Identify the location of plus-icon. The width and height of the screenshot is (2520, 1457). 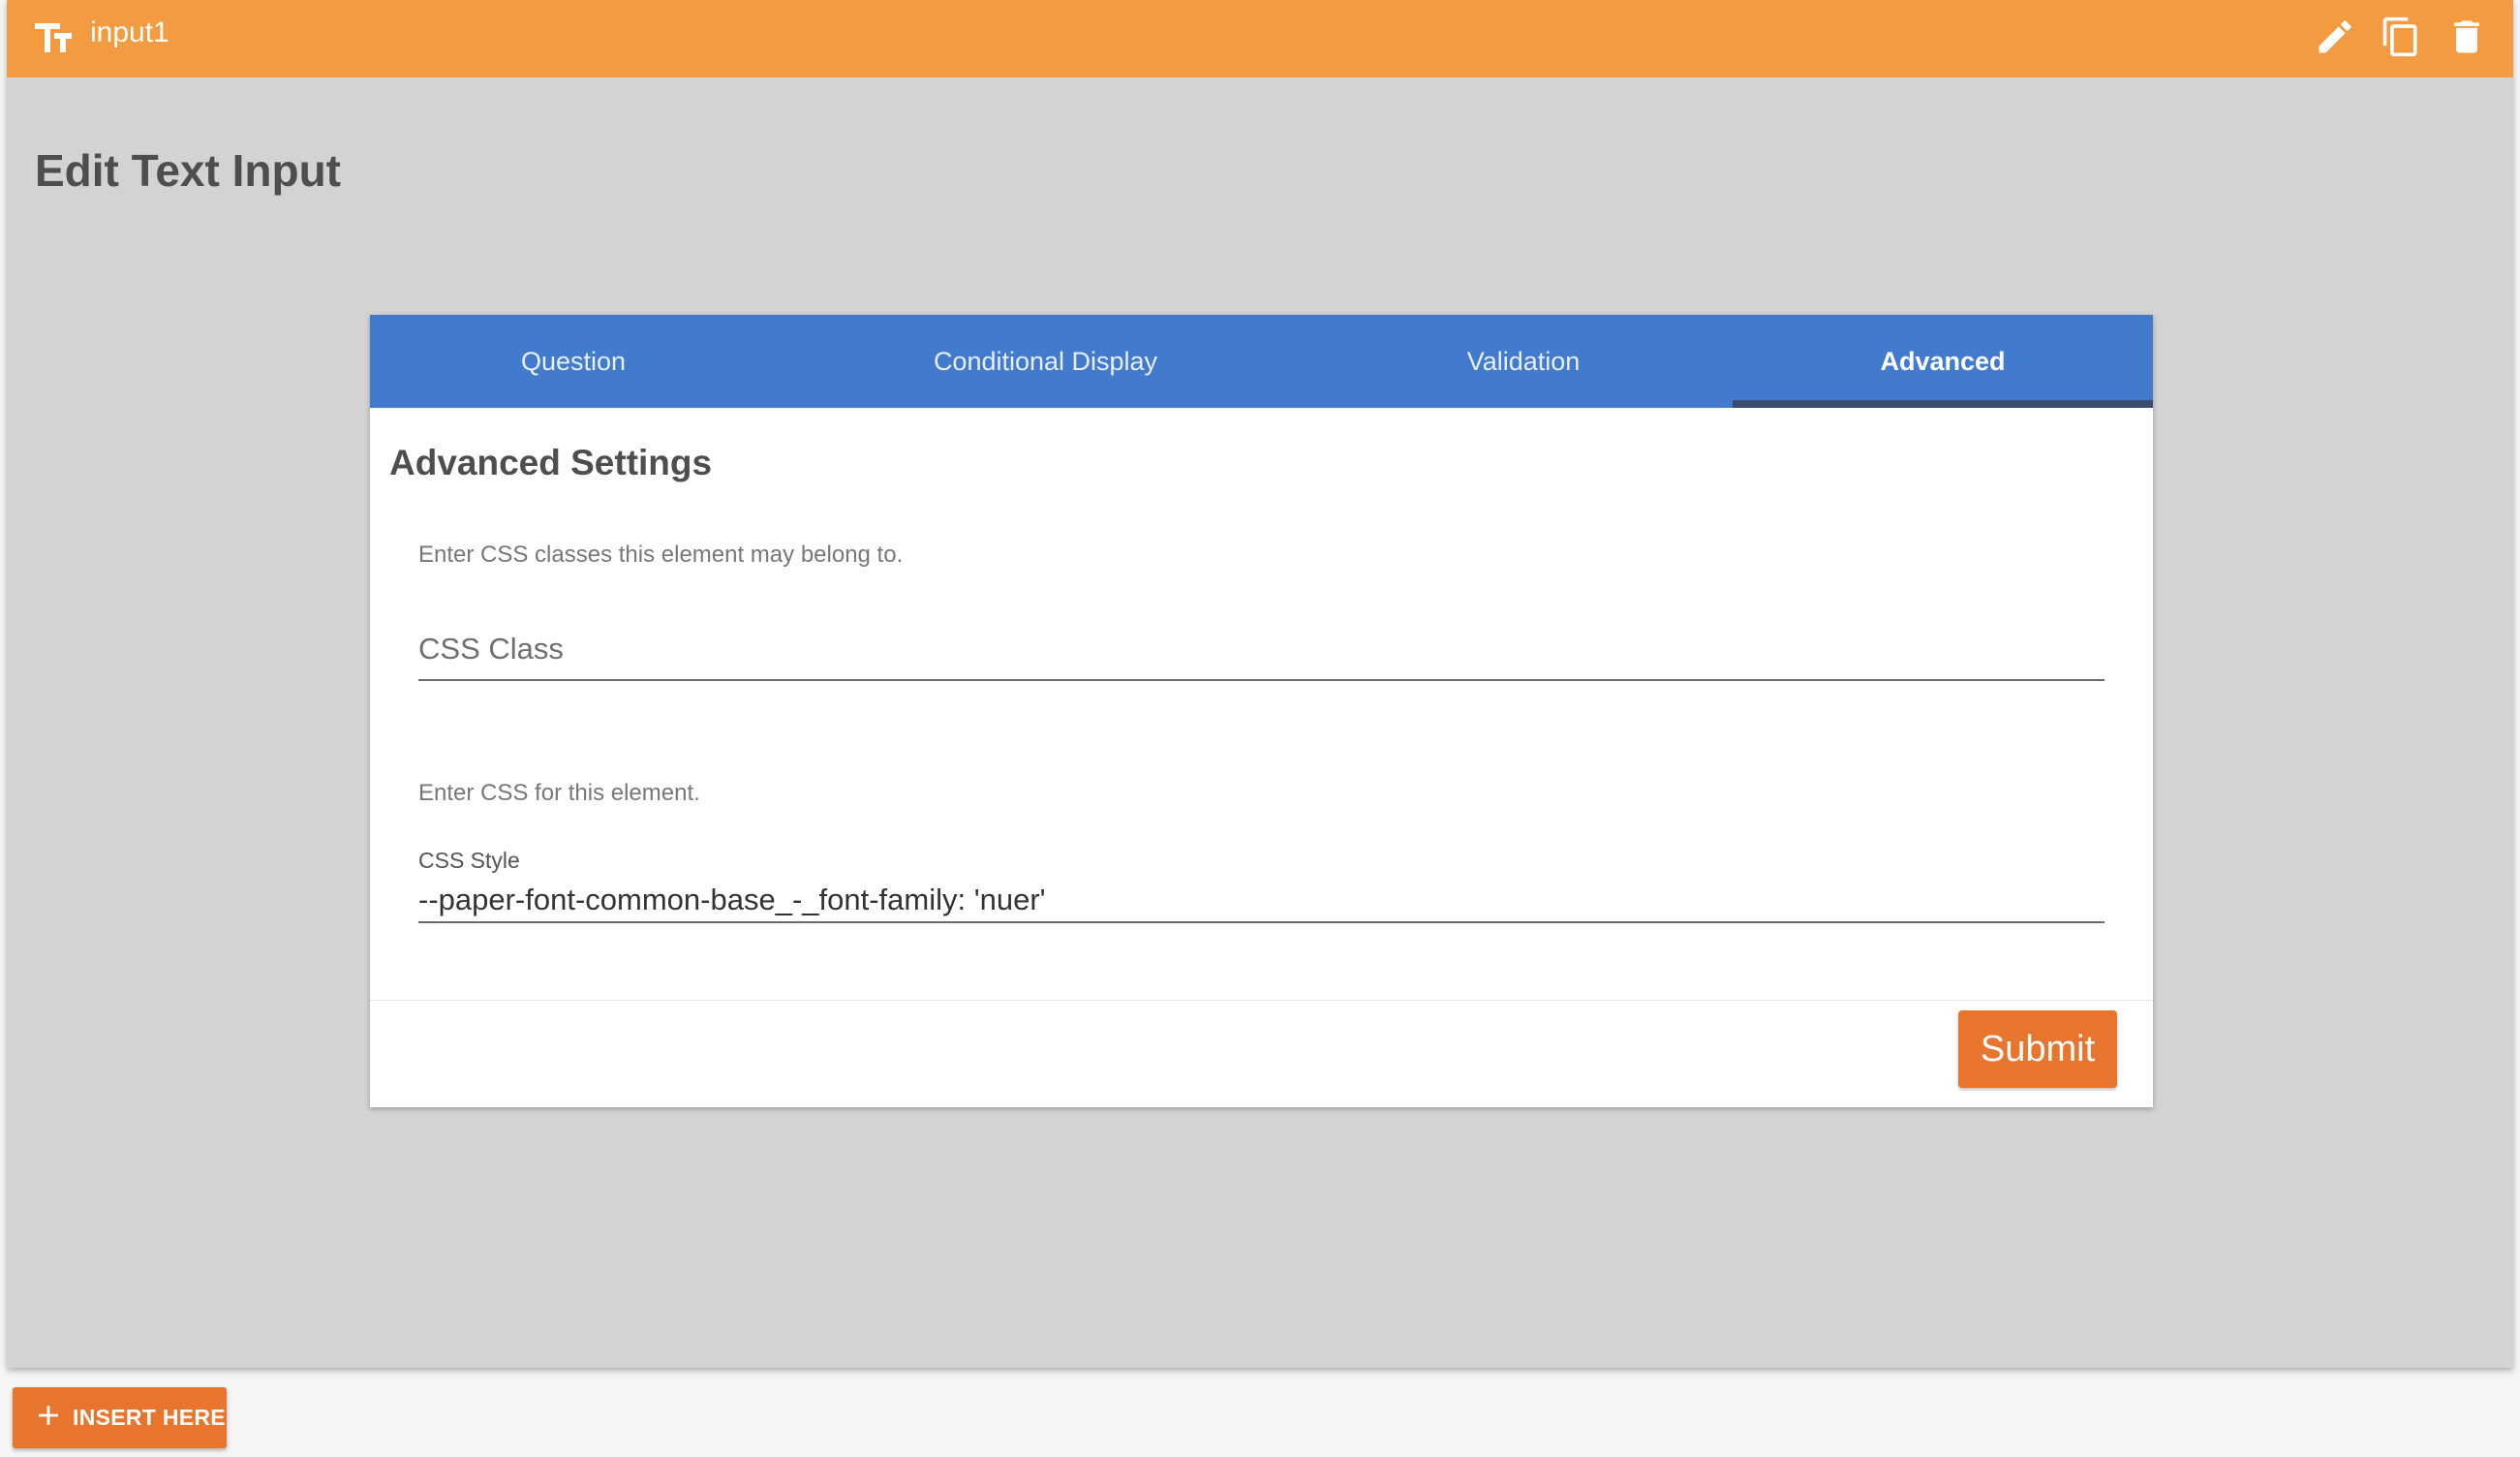
(52, 1418).